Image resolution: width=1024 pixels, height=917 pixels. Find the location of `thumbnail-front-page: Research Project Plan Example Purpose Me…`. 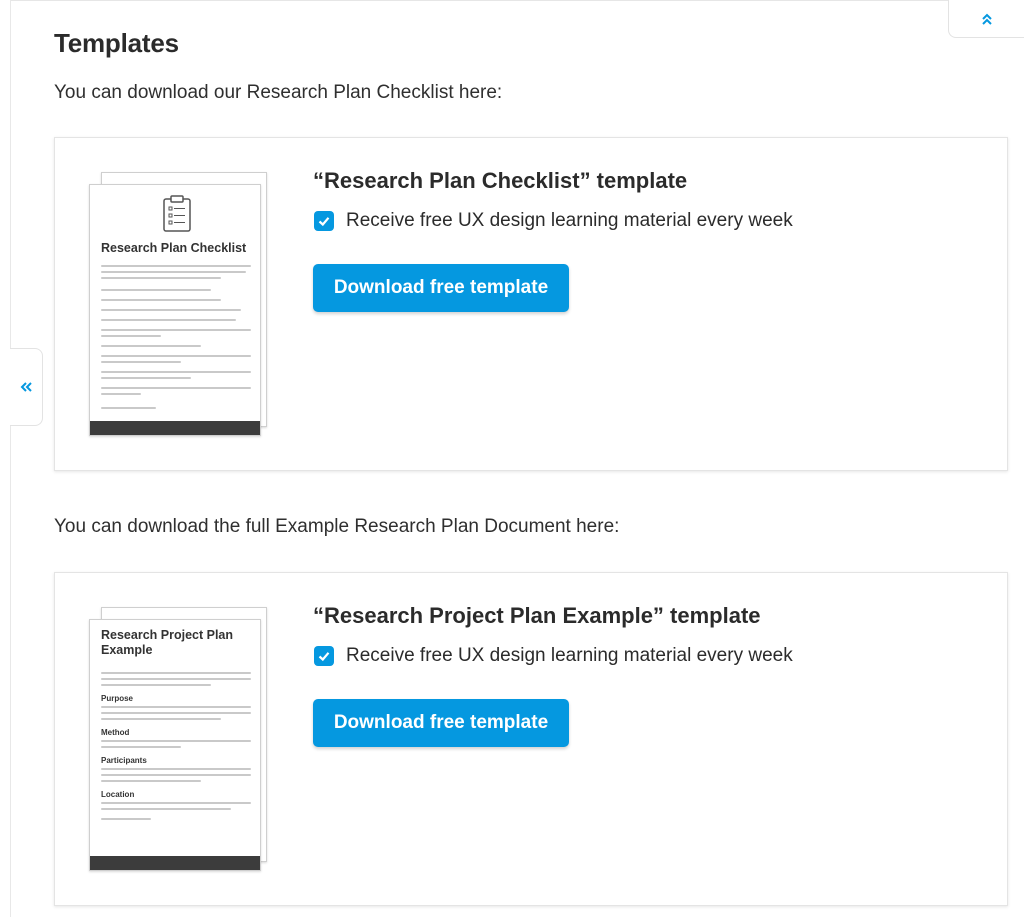

thumbnail-front-page: Research Project Plan Example Purpose Me… is located at coordinates (175, 745).